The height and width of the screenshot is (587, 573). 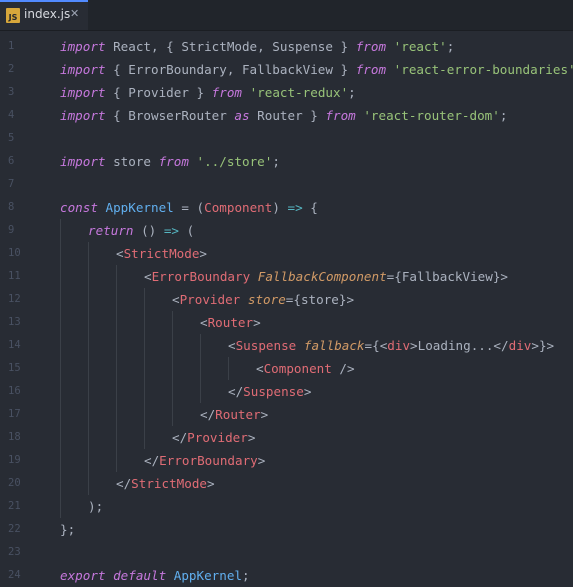 I want to click on code-text: </StrictMode>, so click(x=165, y=483).